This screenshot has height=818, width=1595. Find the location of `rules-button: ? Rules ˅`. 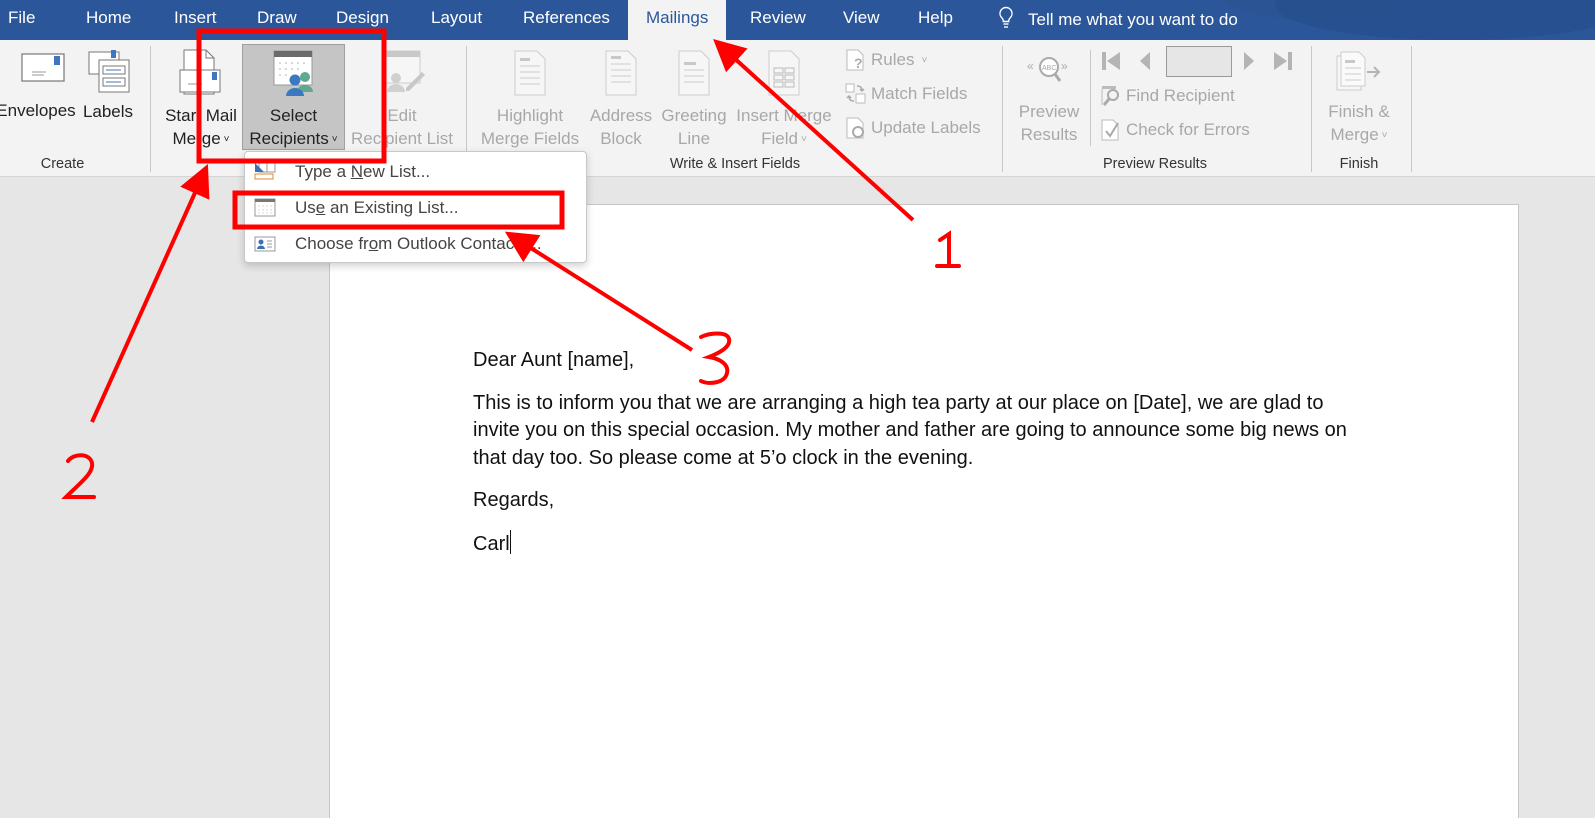

rules-button: ? Rules ˅ is located at coordinates (886, 60).